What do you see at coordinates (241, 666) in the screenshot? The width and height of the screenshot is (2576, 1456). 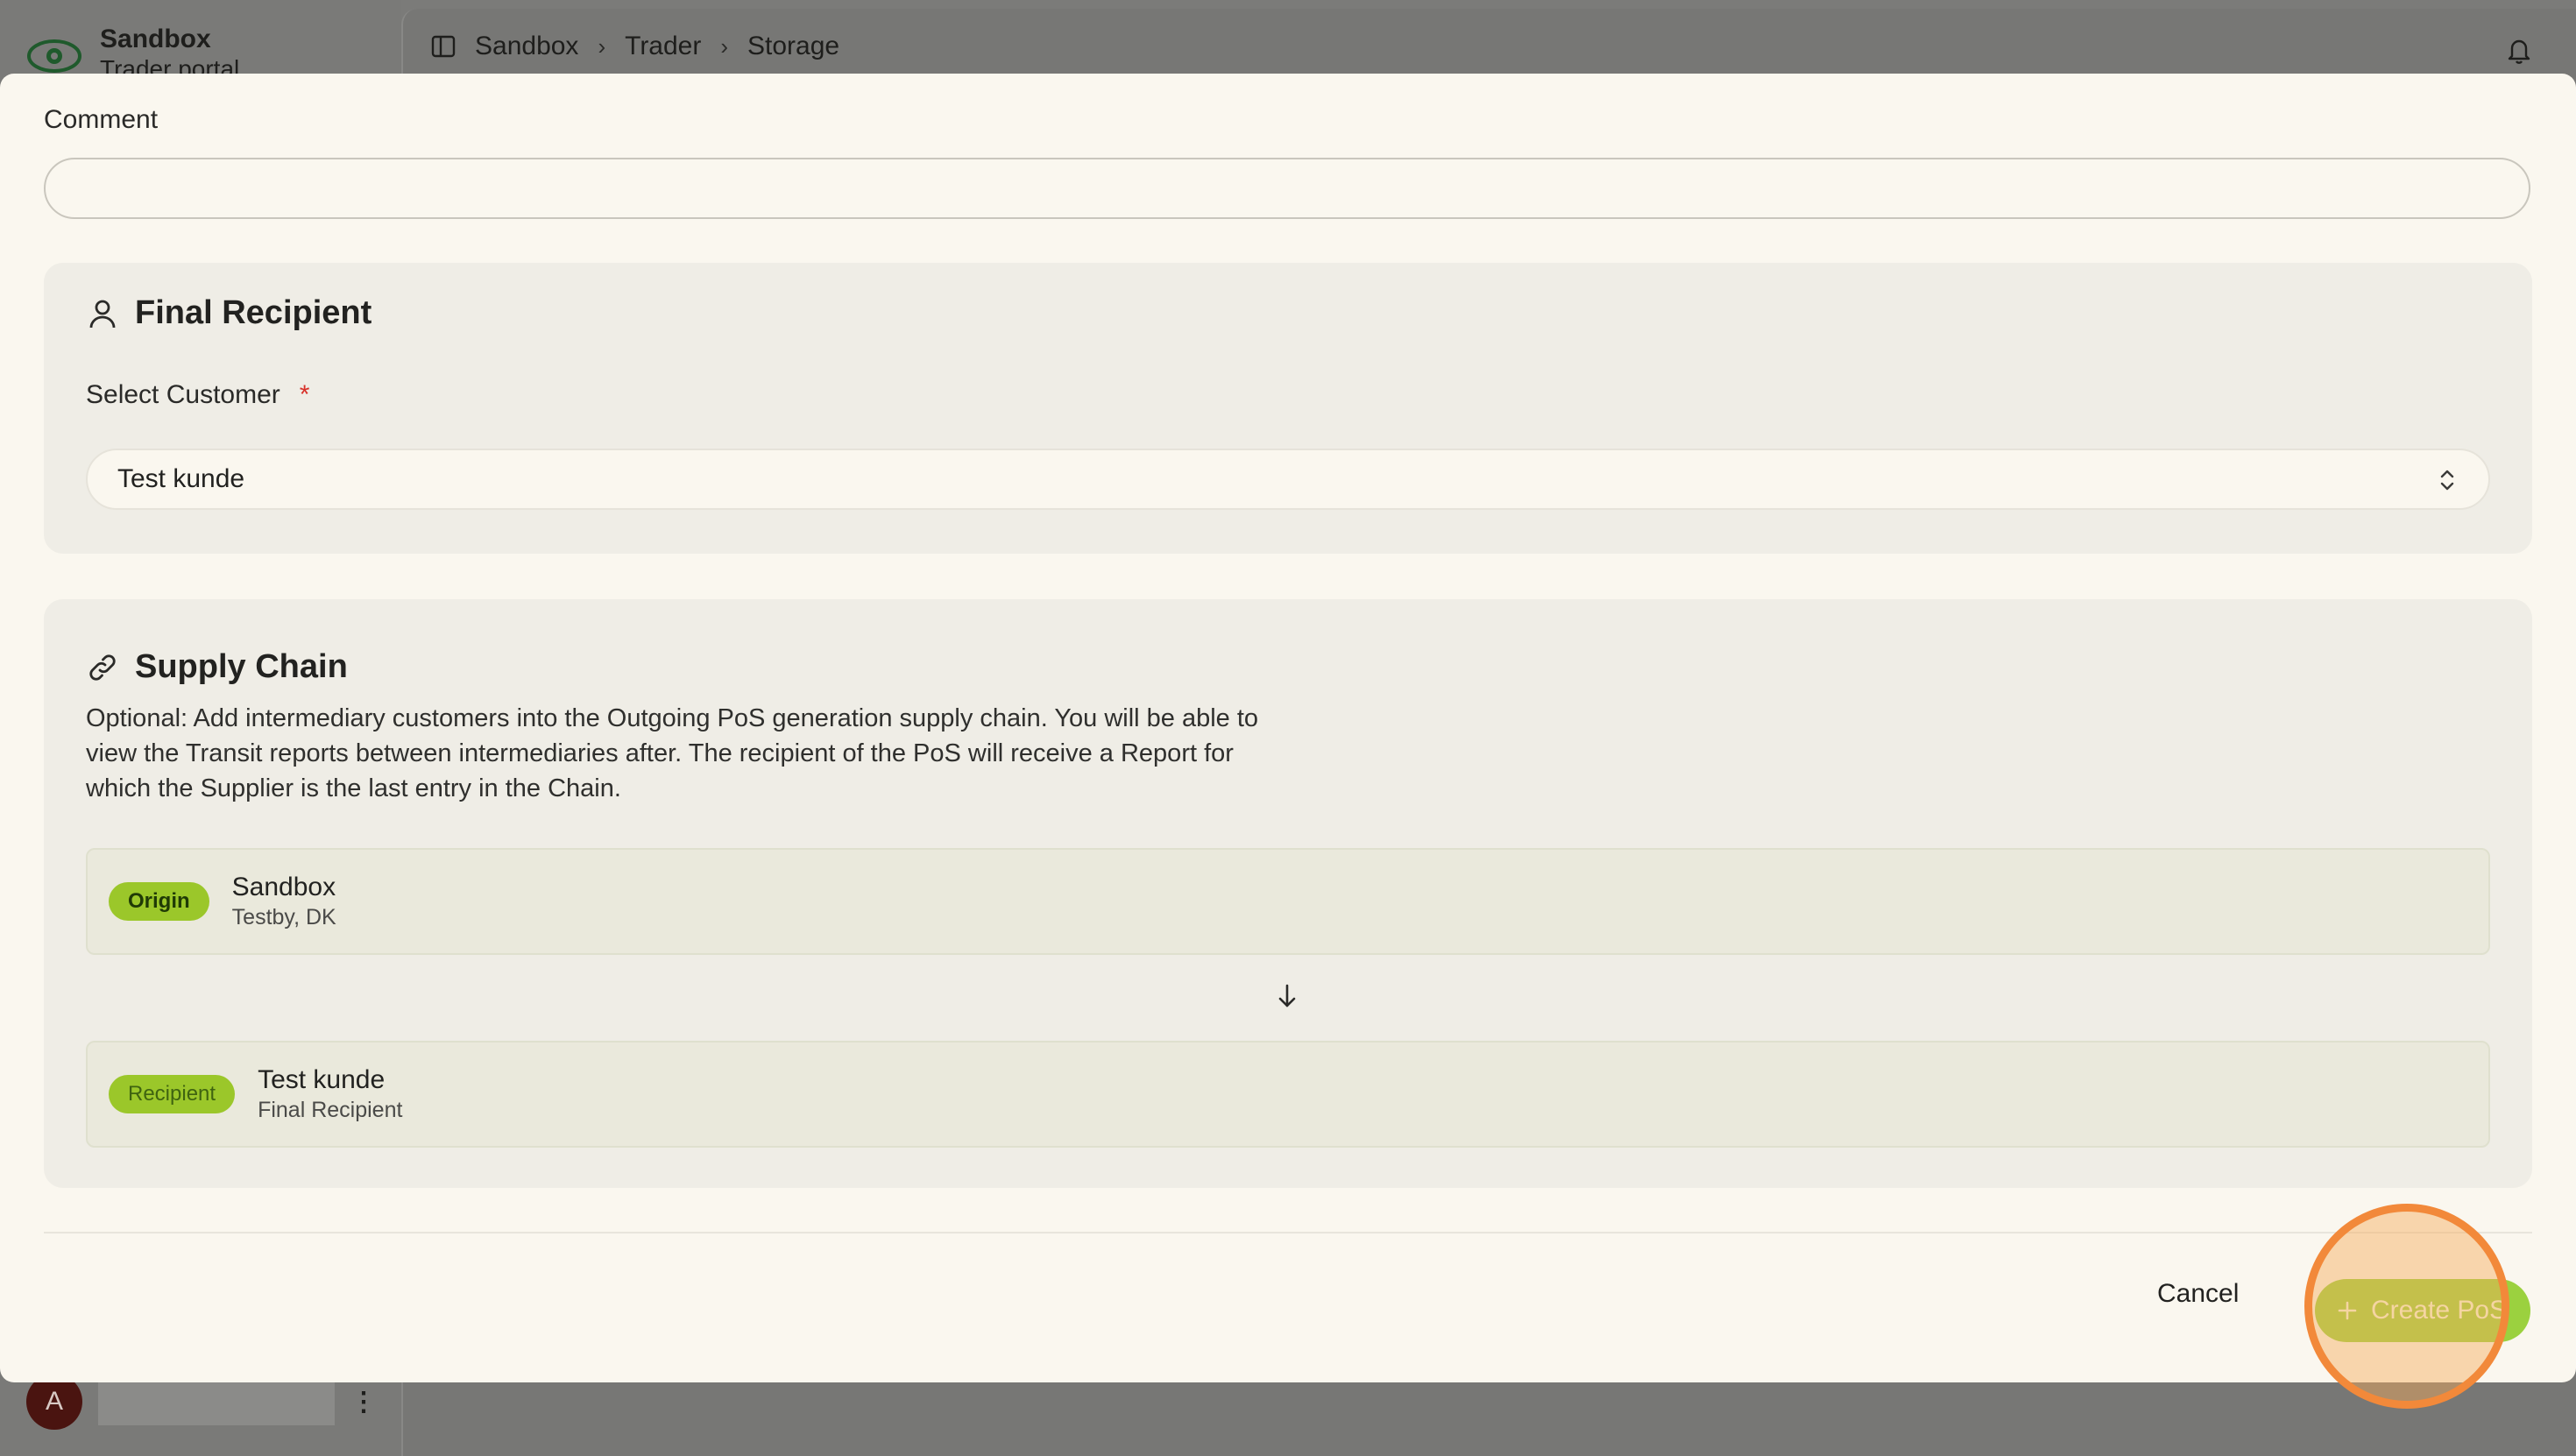 I see `supply-chain-title: Supply Chain` at bounding box center [241, 666].